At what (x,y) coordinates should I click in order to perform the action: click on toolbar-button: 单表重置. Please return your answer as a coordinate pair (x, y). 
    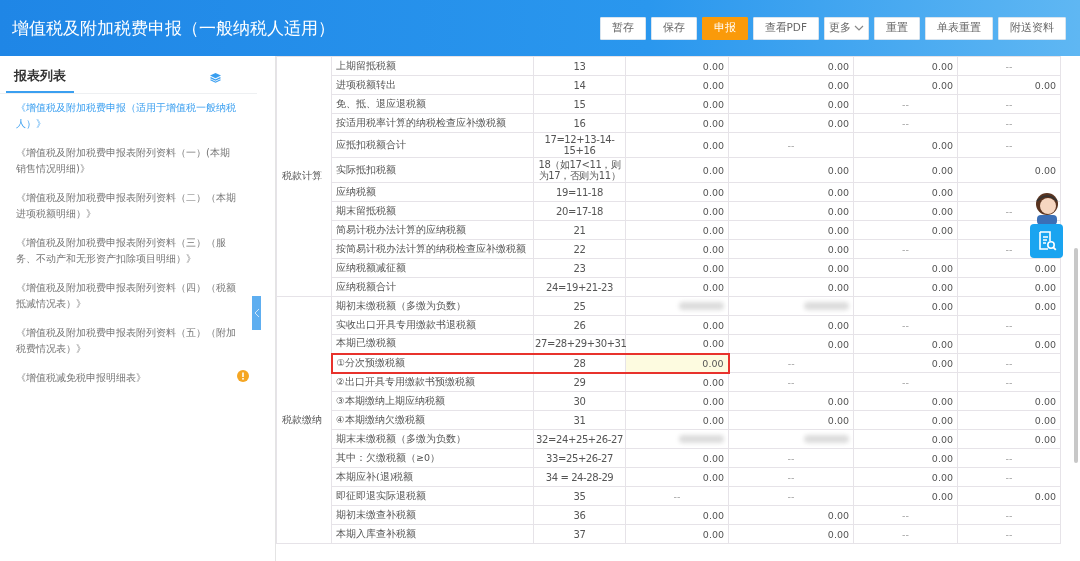
    Looking at the image, I should click on (959, 28).